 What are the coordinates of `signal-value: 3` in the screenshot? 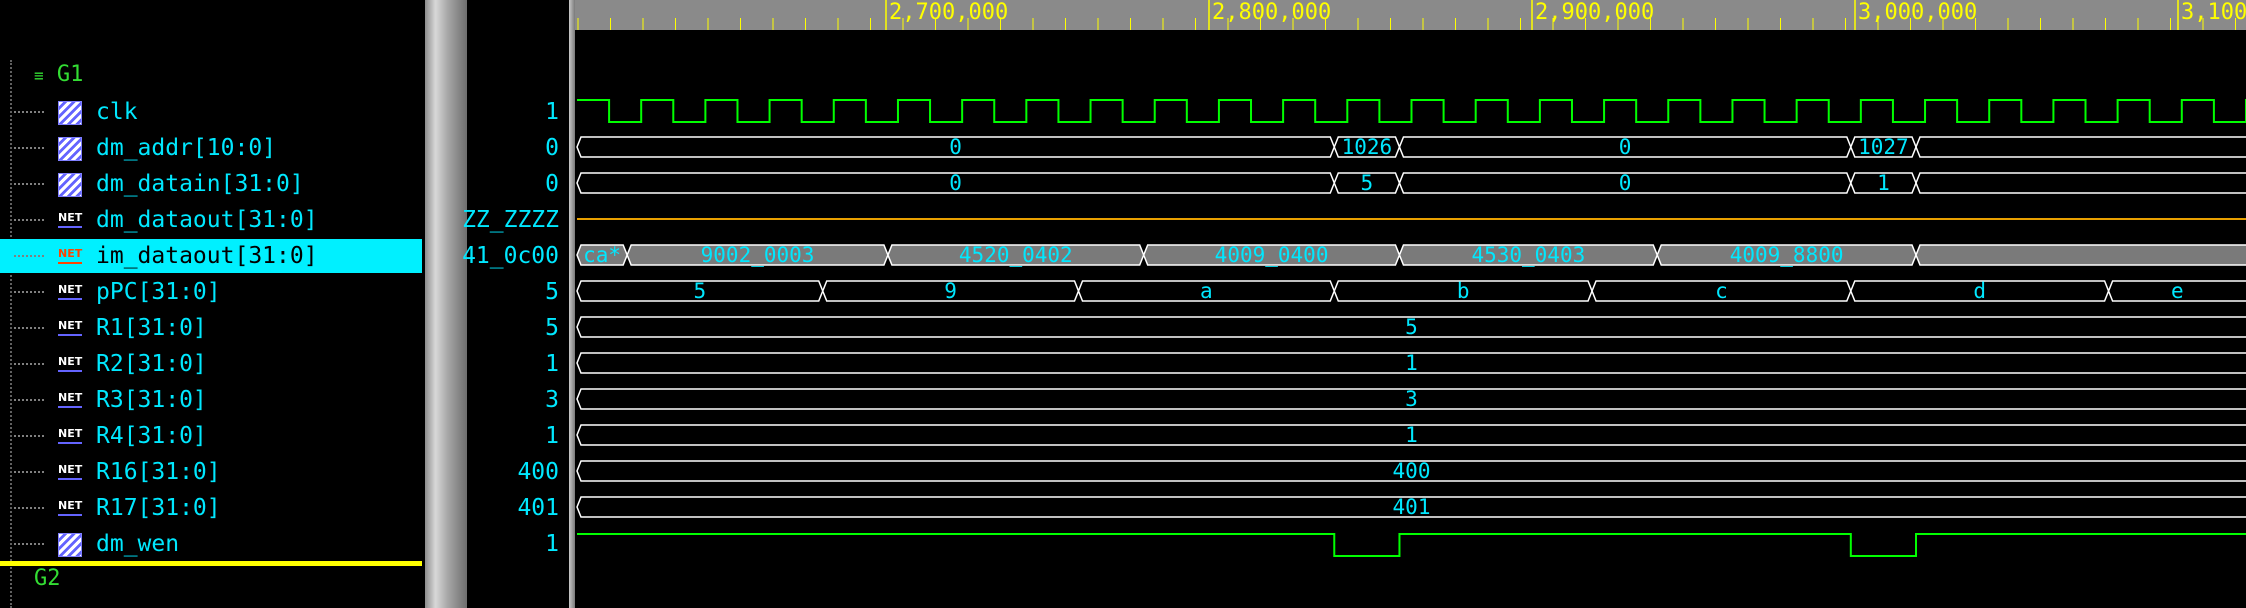 It's located at (552, 400).